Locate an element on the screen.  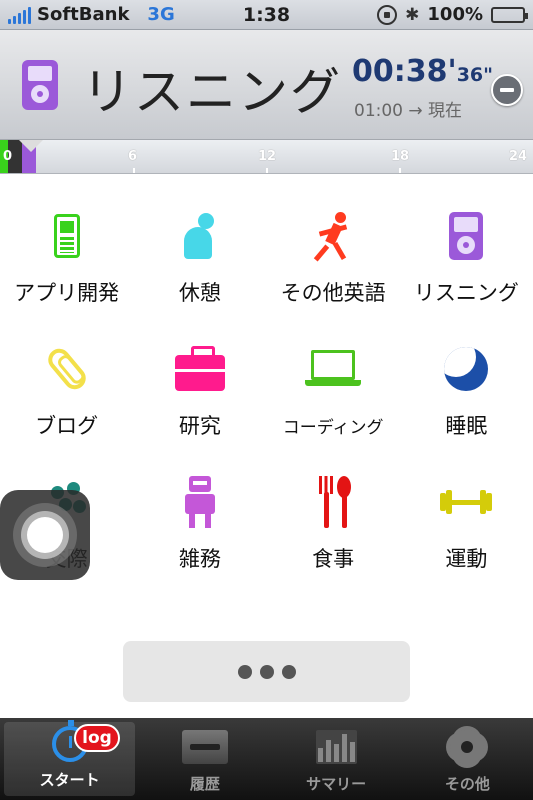
battery-percent: 100% is located at coordinates (455, 14).